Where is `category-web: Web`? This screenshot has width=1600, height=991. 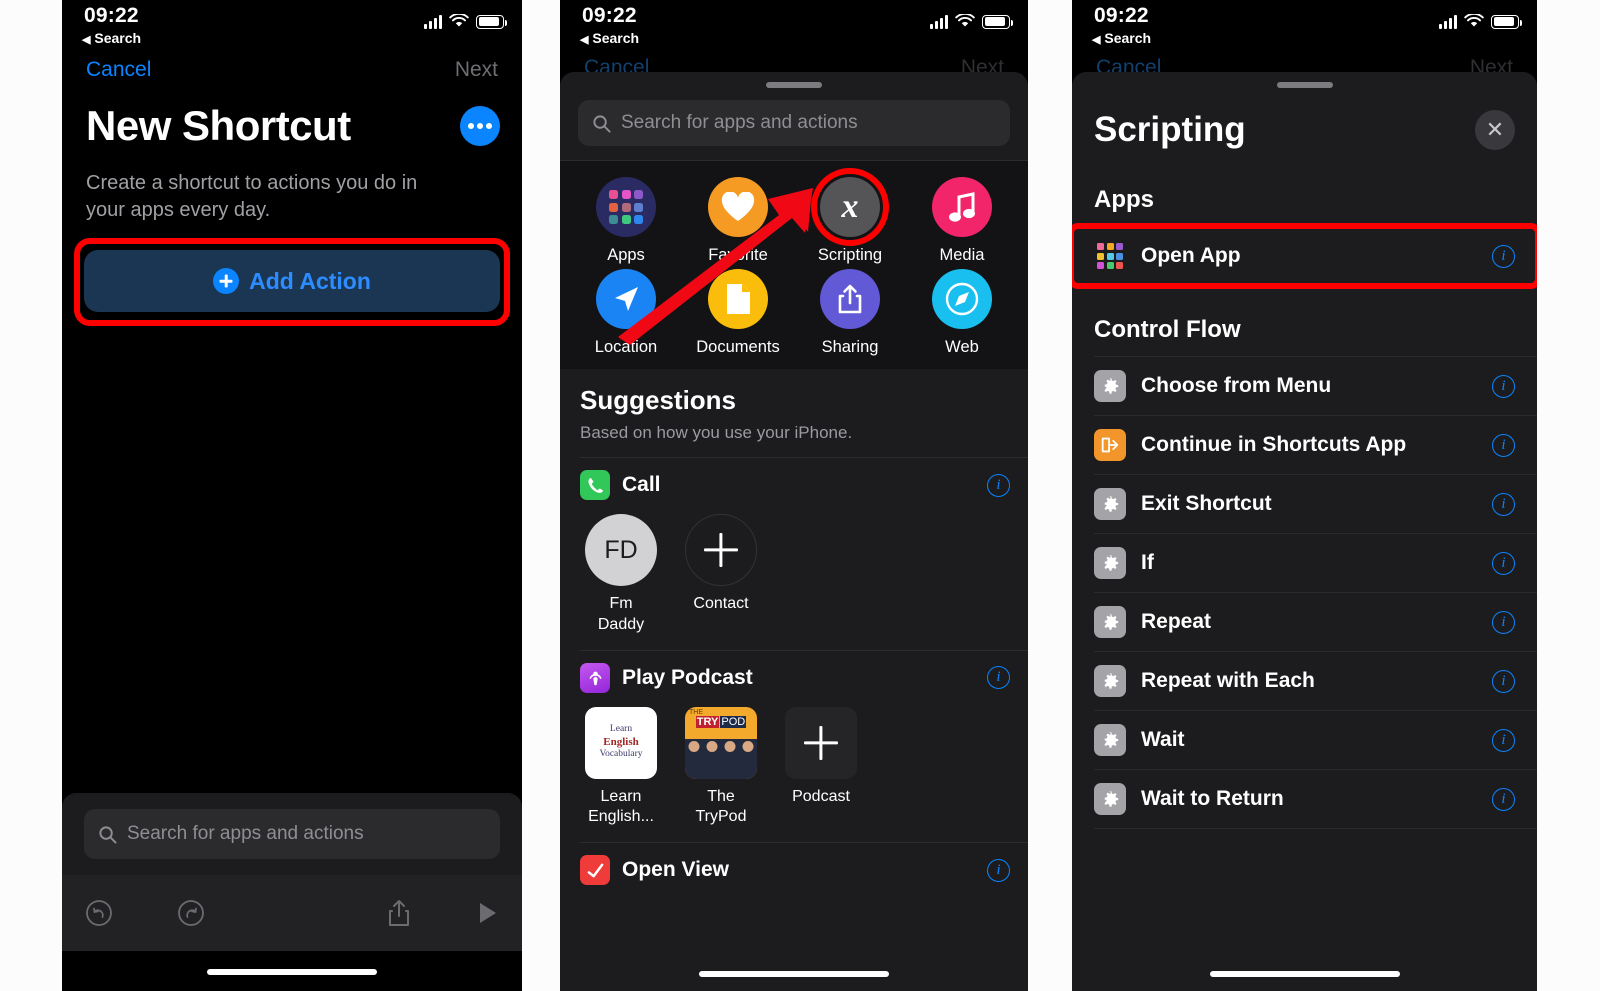
category-web: Web is located at coordinates (962, 313).